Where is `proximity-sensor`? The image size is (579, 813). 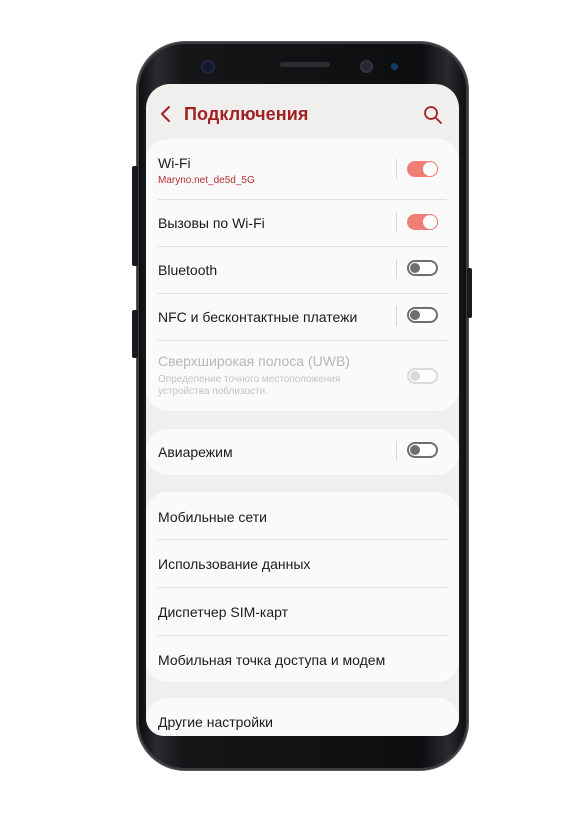 proximity-sensor is located at coordinates (394, 66).